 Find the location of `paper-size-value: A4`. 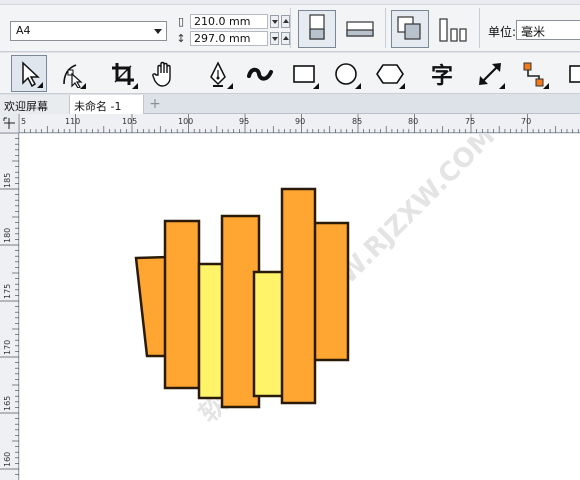

paper-size-value: A4 is located at coordinates (23, 30).